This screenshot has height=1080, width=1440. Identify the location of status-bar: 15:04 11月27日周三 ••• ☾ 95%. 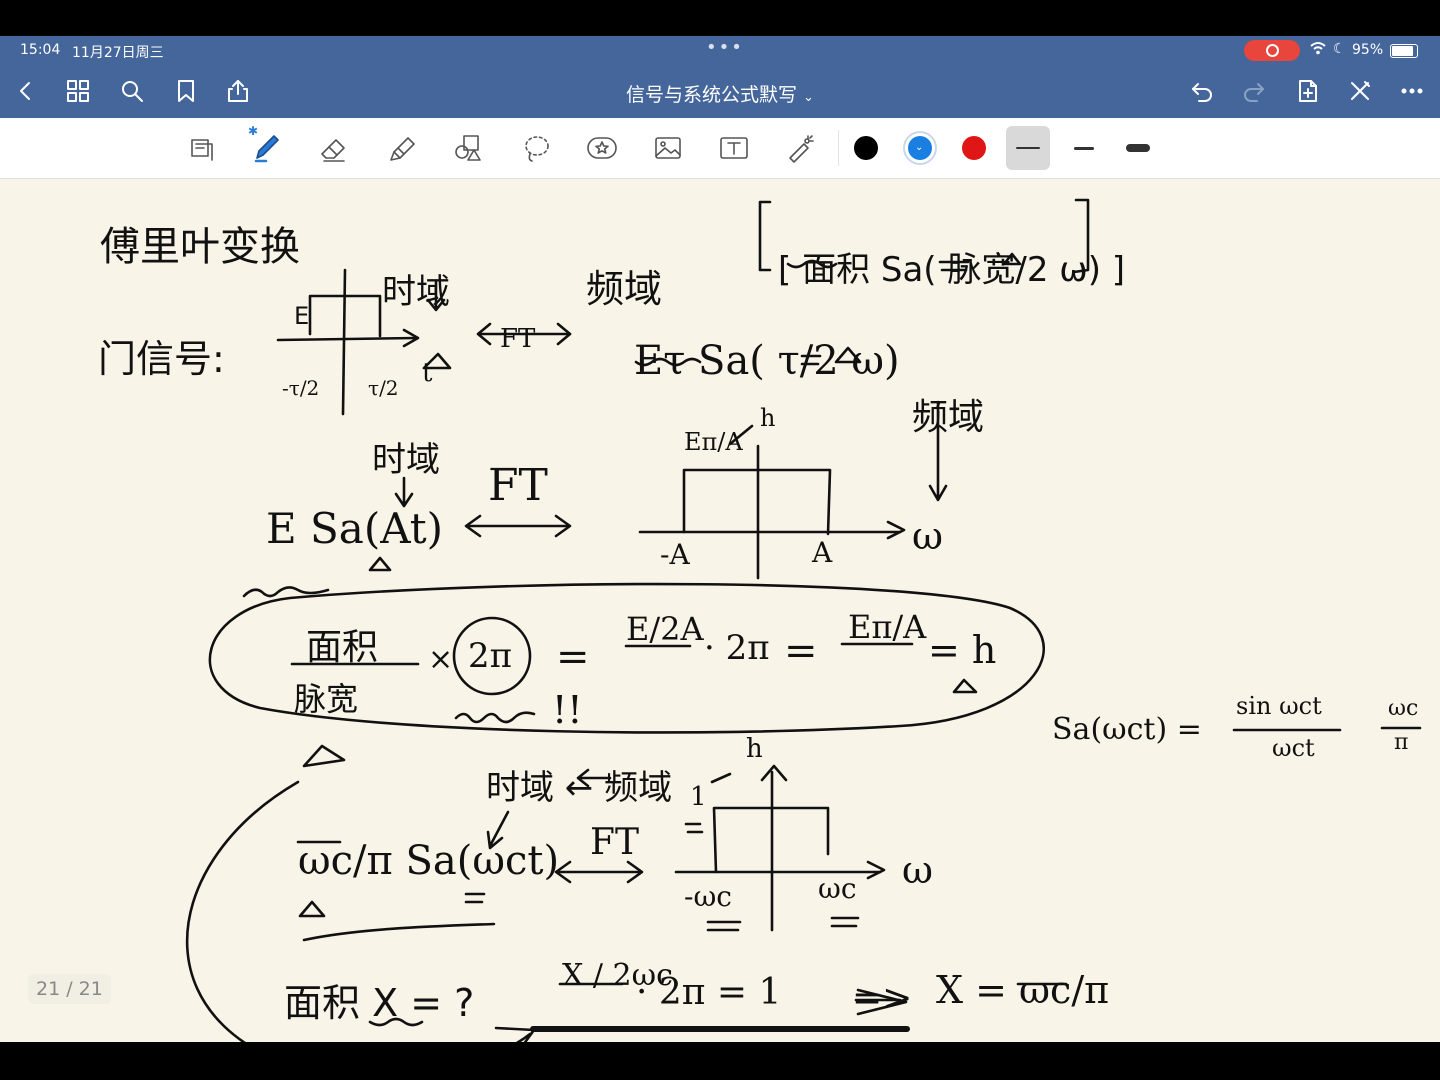
(720, 50).